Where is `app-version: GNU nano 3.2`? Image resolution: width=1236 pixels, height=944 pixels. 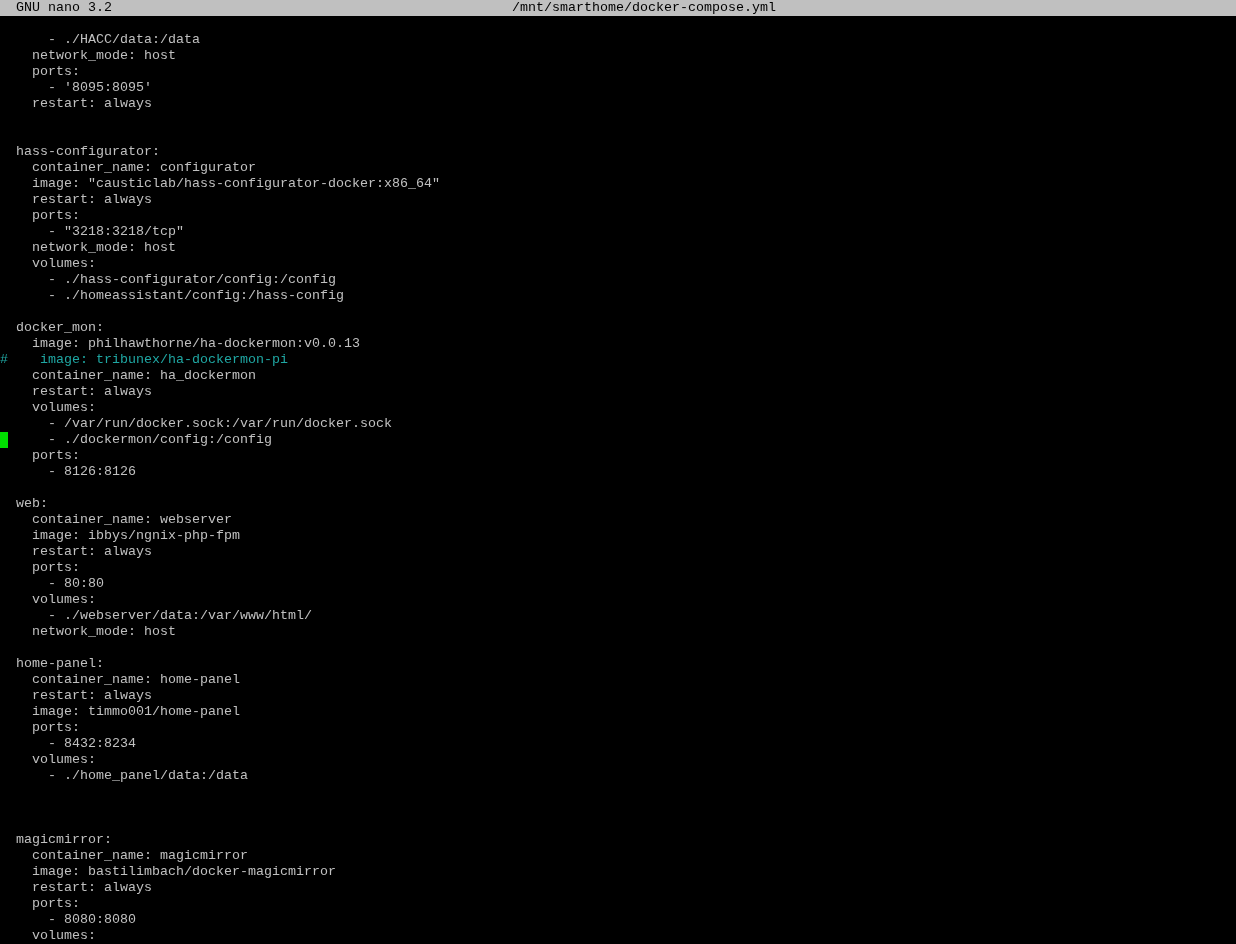 app-version: GNU nano 3.2 is located at coordinates (64, 8).